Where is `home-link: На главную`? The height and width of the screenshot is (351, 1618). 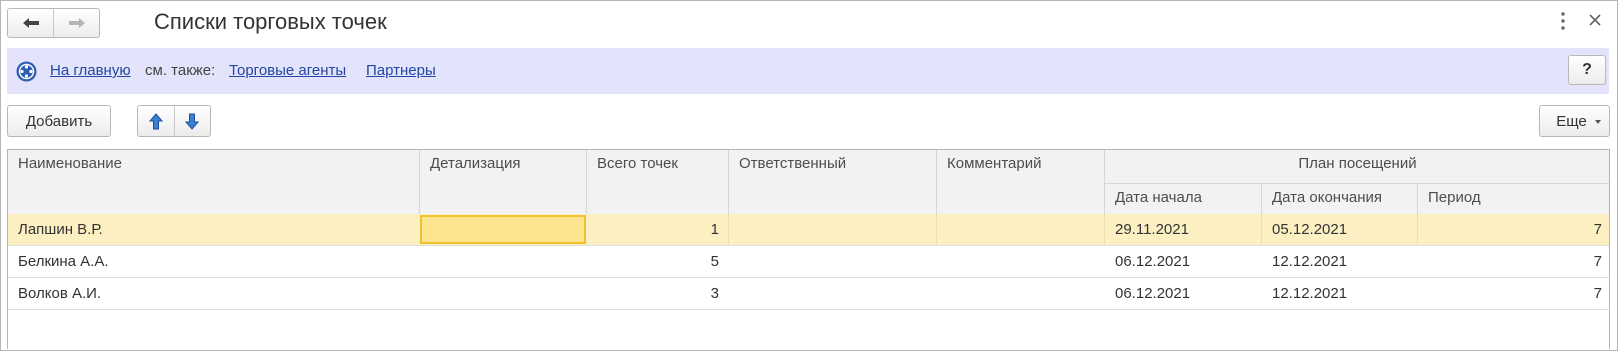 home-link: На главную is located at coordinates (90, 70).